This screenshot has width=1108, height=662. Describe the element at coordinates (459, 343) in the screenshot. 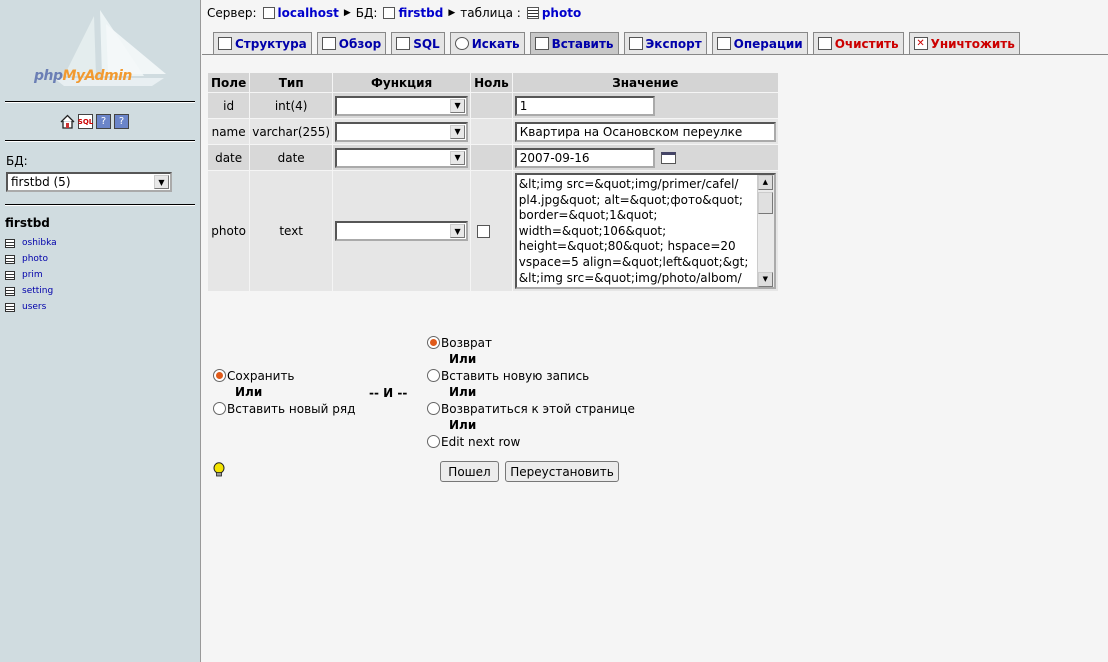

I see `return-option: Возврат` at that location.